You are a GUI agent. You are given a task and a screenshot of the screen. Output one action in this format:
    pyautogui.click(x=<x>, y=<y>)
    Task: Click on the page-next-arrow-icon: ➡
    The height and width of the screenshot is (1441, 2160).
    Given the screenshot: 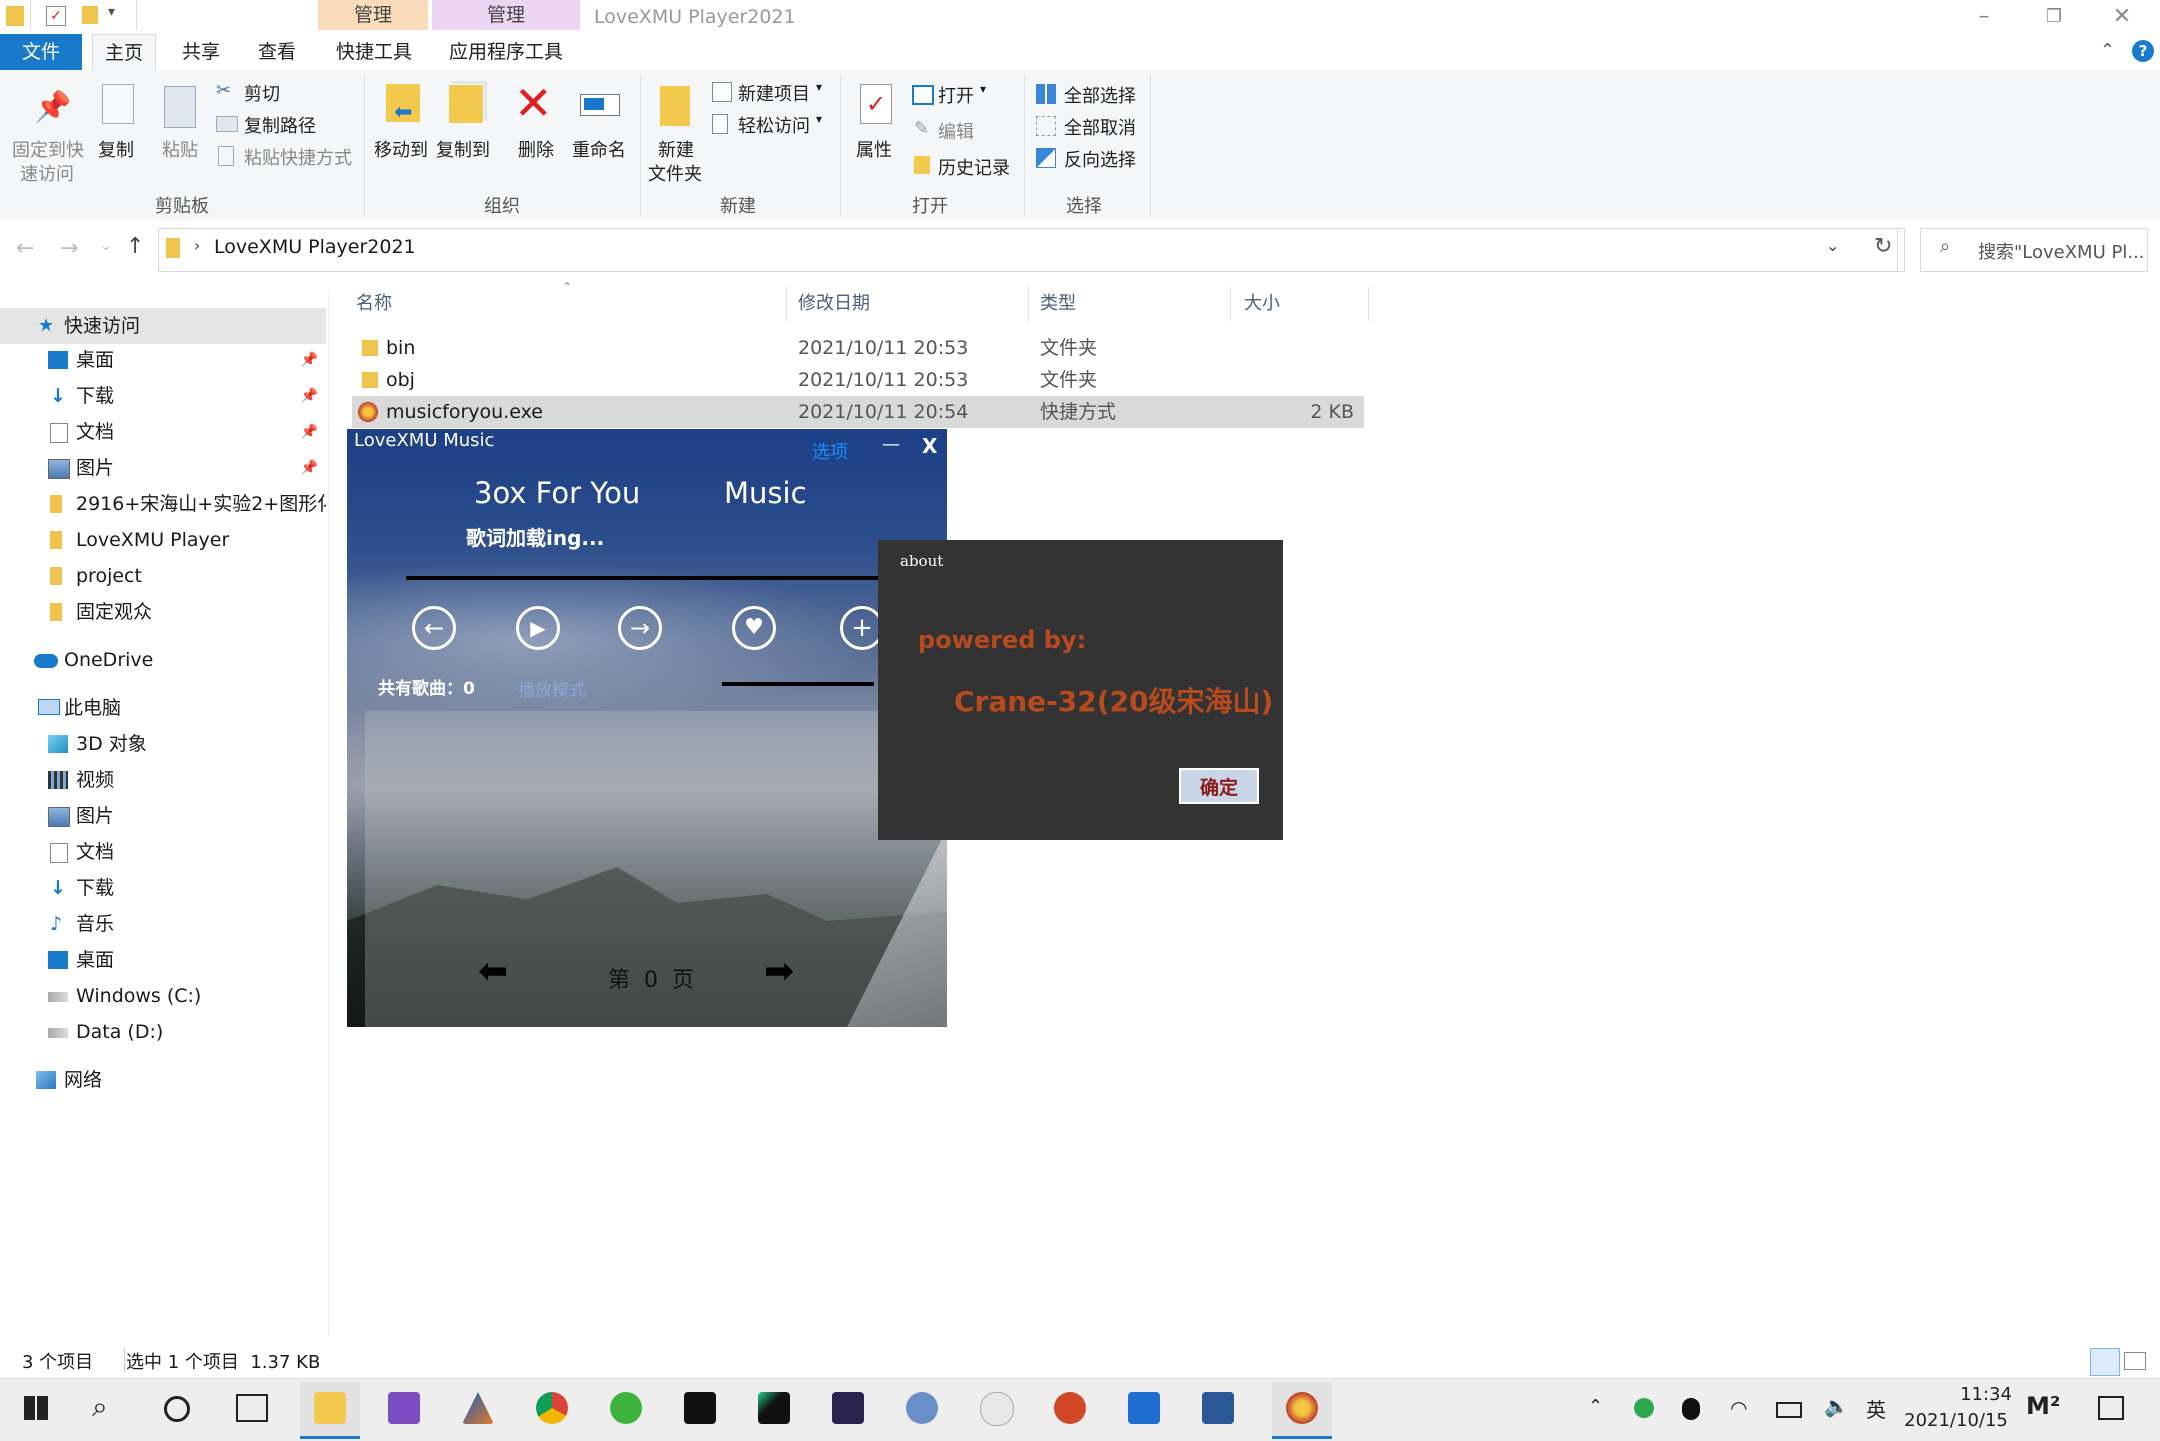 What is the action you would take?
    pyautogui.click(x=779, y=972)
    